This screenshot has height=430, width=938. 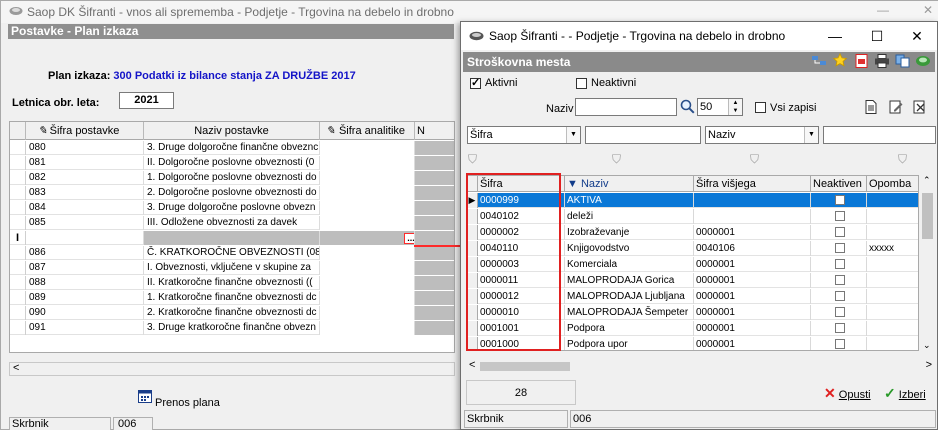 What do you see at coordinates (573, 135) in the screenshot?
I see `chevron-down-icon: ▼` at bounding box center [573, 135].